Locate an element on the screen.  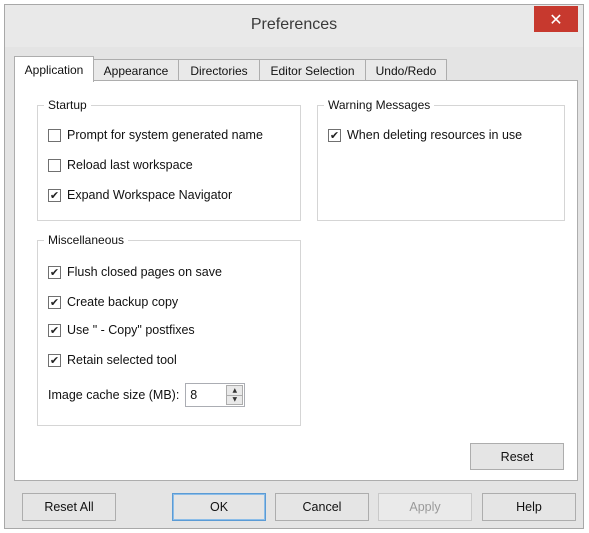
warning-group-title: Warning Messages is located at coordinates (379, 105).